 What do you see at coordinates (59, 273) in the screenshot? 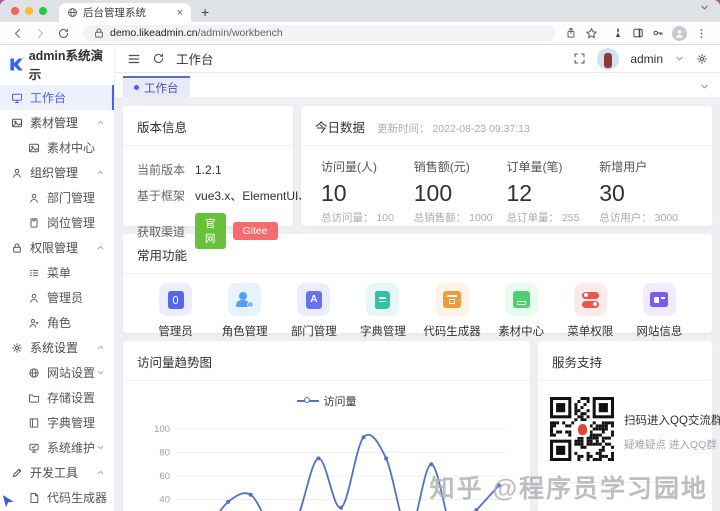
I see `sidebar-item-label: 菜单` at bounding box center [59, 273].